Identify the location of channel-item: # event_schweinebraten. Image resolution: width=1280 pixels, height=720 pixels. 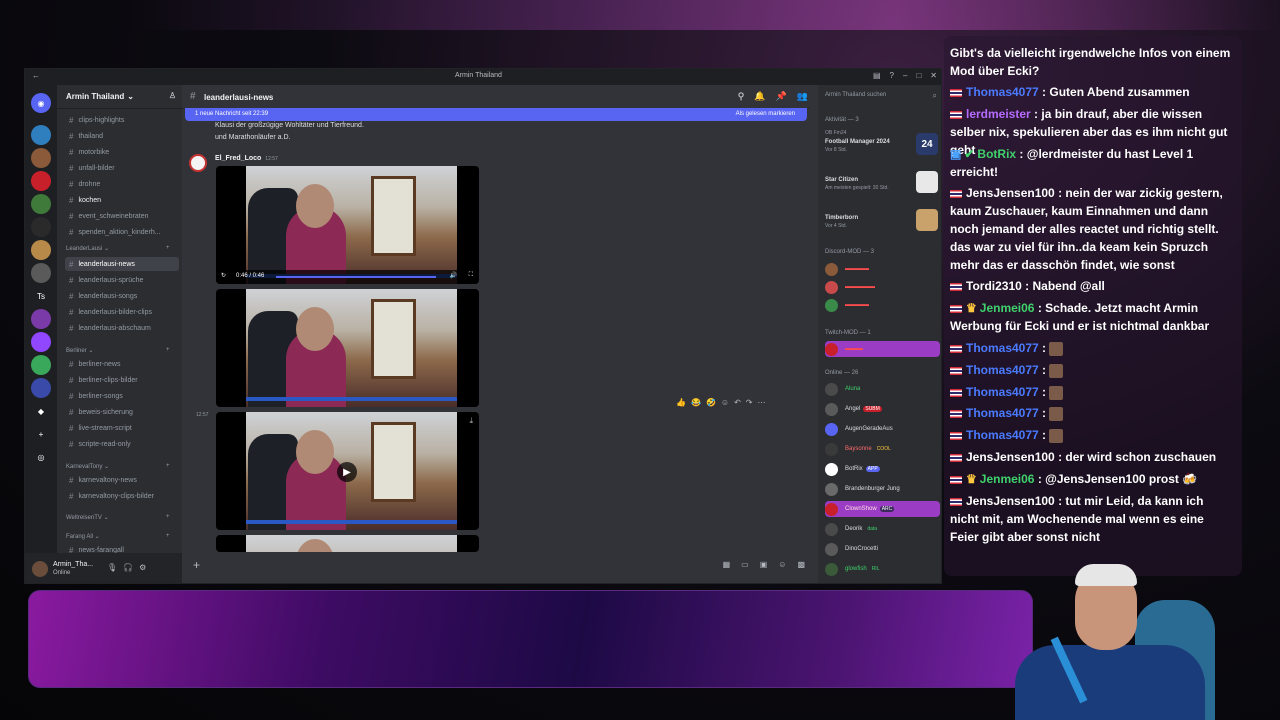
(122, 216).